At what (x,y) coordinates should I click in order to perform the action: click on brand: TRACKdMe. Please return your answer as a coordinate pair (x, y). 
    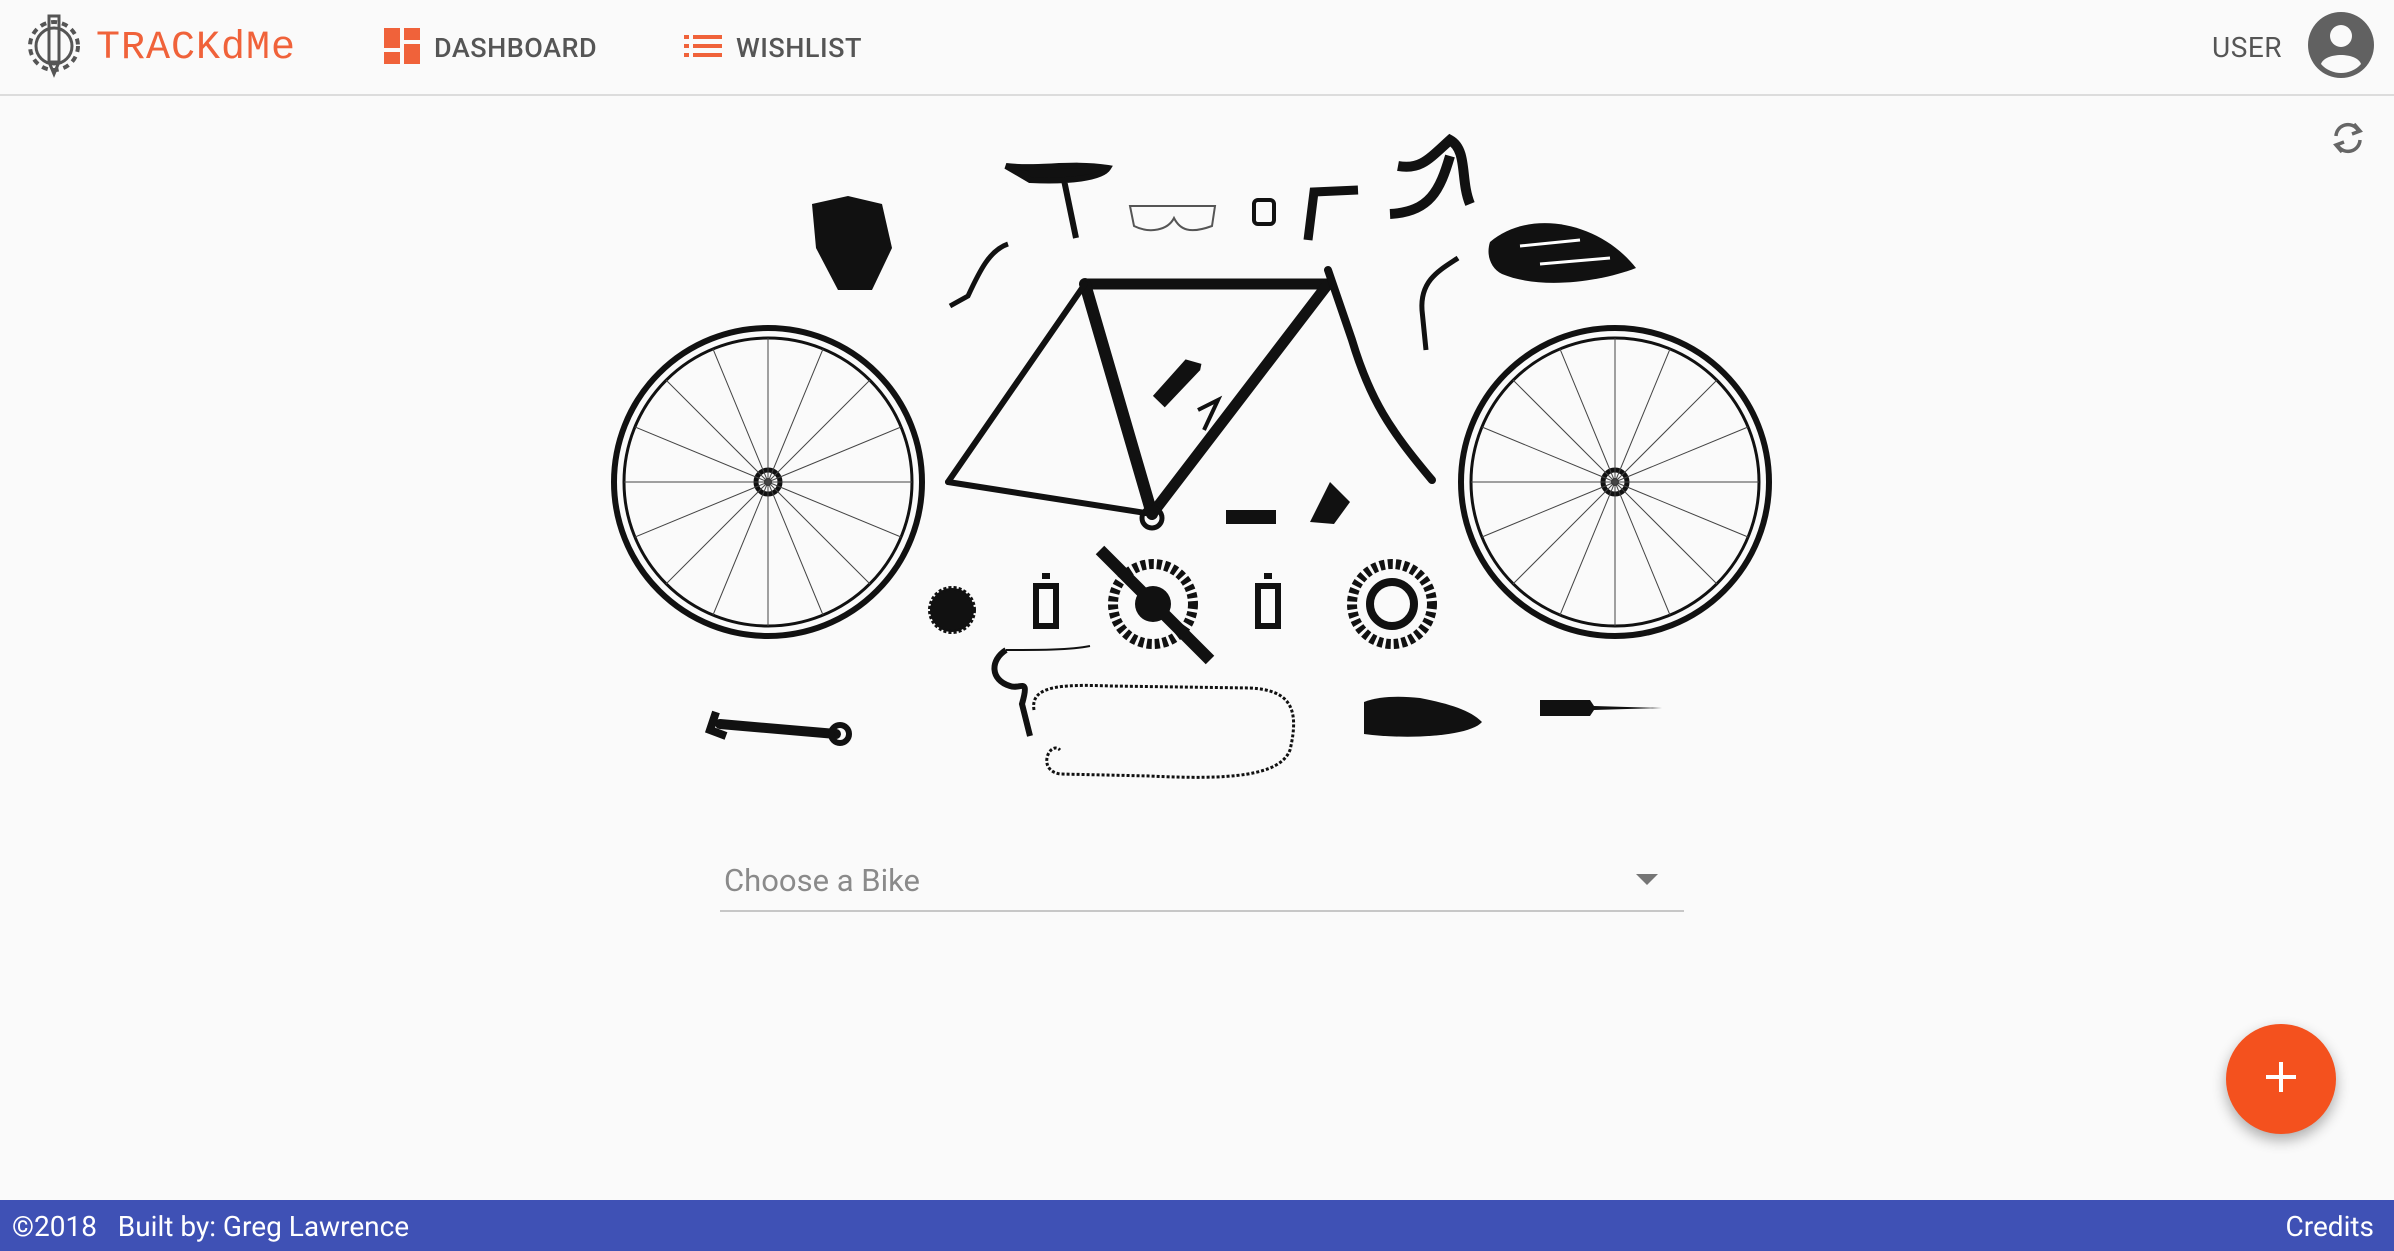
    Looking at the image, I should click on (161, 48).